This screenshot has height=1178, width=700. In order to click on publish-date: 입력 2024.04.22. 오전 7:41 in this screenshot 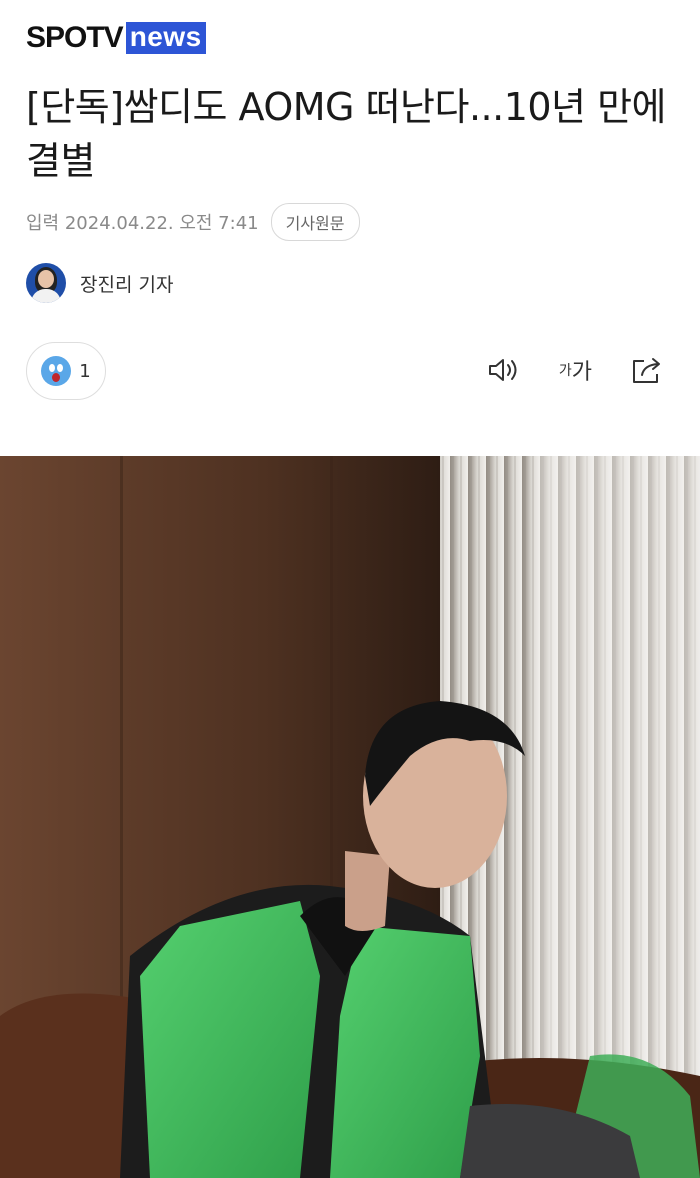, I will do `click(142, 223)`.